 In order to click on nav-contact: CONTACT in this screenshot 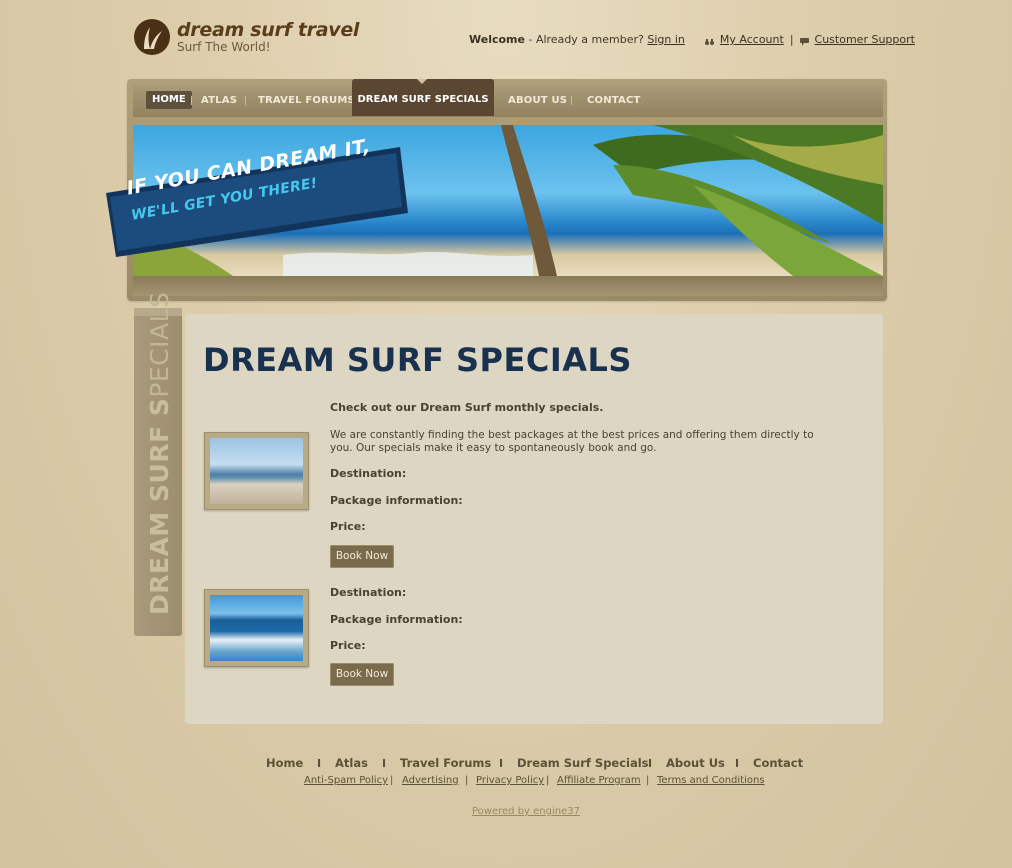, I will do `click(614, 101)`.